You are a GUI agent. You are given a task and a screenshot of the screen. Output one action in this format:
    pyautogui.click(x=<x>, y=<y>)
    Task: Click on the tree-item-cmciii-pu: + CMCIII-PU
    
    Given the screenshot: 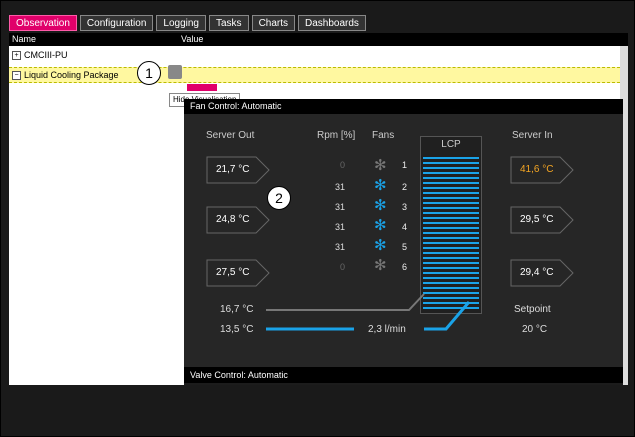 What is the action you would take?
    pyautogui.click(x=40, y=55)
    